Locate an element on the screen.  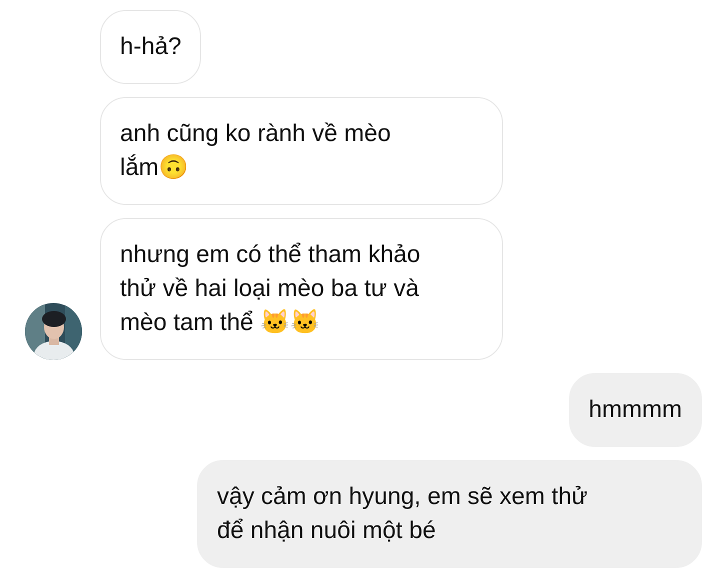
received-message: anh cũng ko rành về mèo lắm🙃 is located at coordinates (301, 151).